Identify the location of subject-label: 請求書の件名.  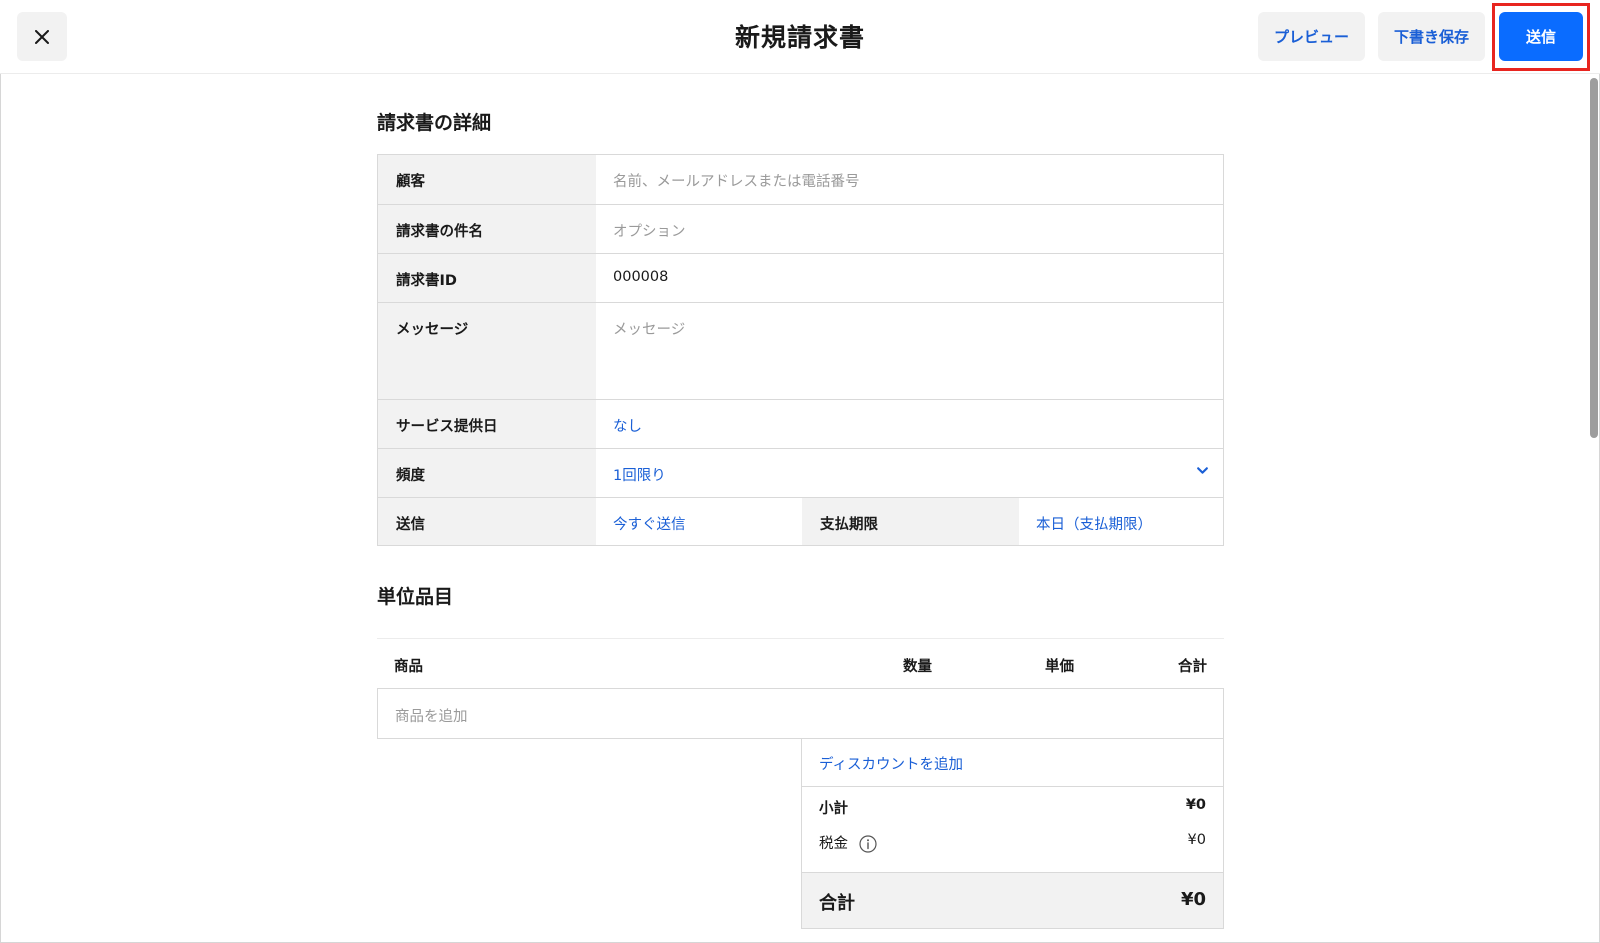
(487, 229).